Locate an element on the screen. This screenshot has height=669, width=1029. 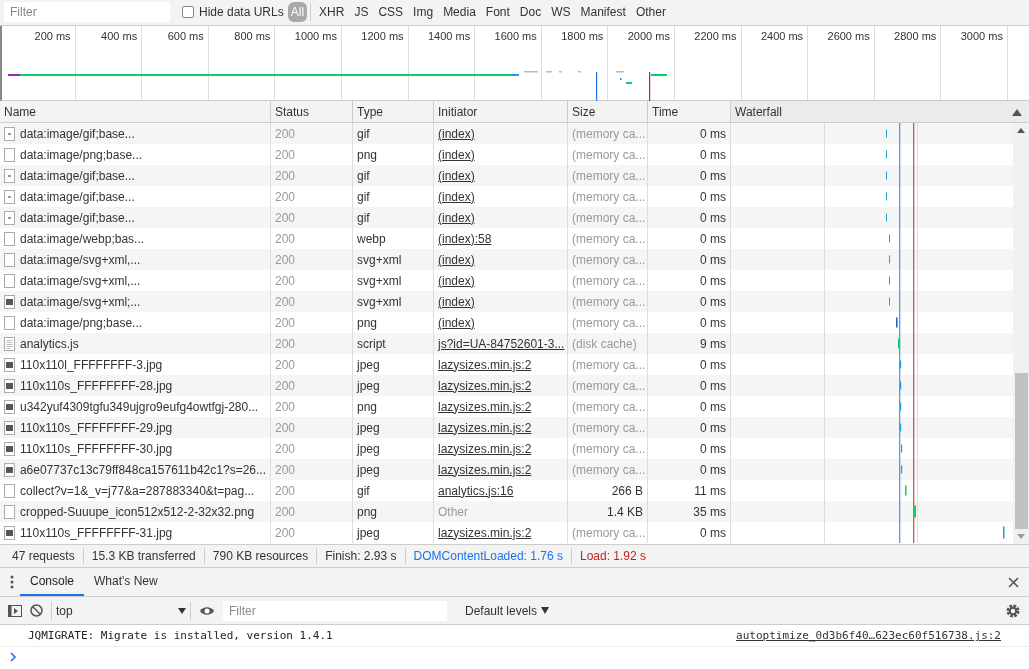
text-file-icon is located at coordinates (9, 343).